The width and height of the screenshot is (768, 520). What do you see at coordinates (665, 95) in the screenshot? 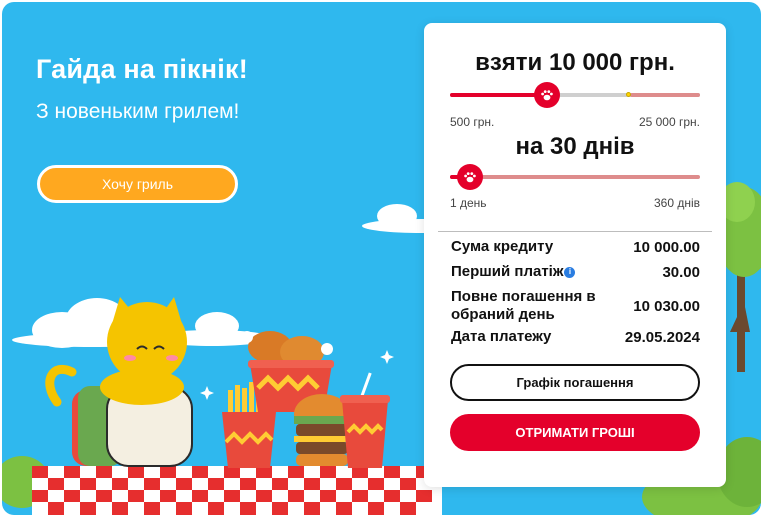
I see `amount-slider-track-rest` at bounding box center [665, 95].